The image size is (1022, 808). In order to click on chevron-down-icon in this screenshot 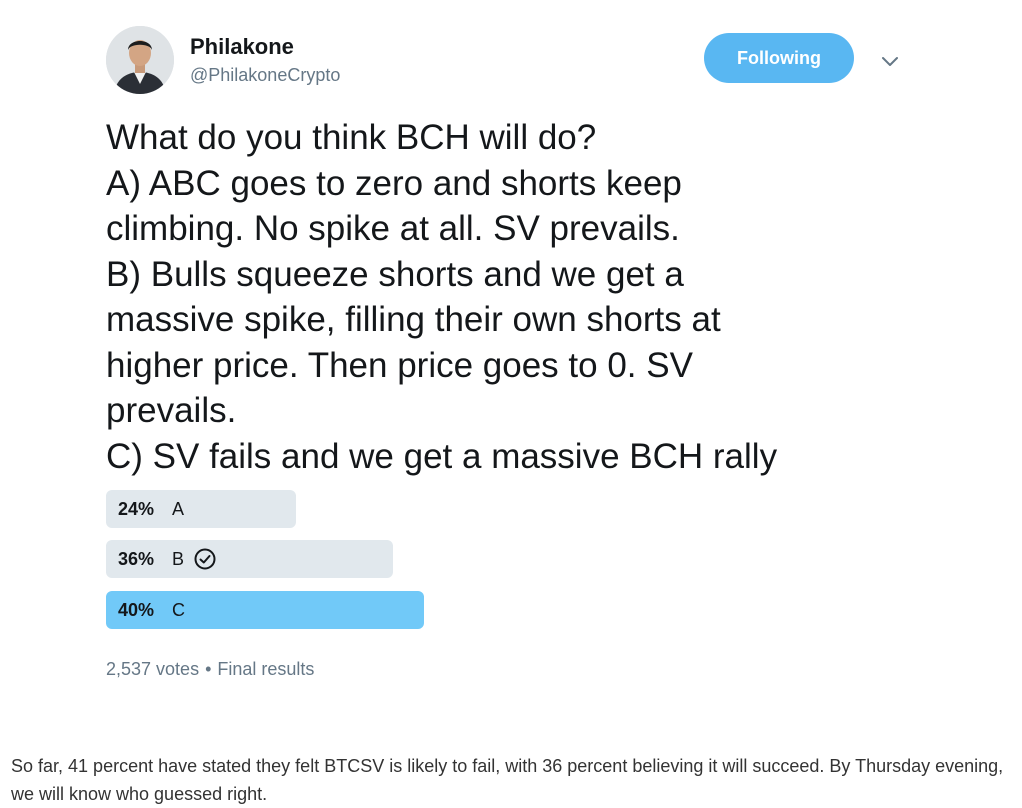, I will do `click(890, 61)`.